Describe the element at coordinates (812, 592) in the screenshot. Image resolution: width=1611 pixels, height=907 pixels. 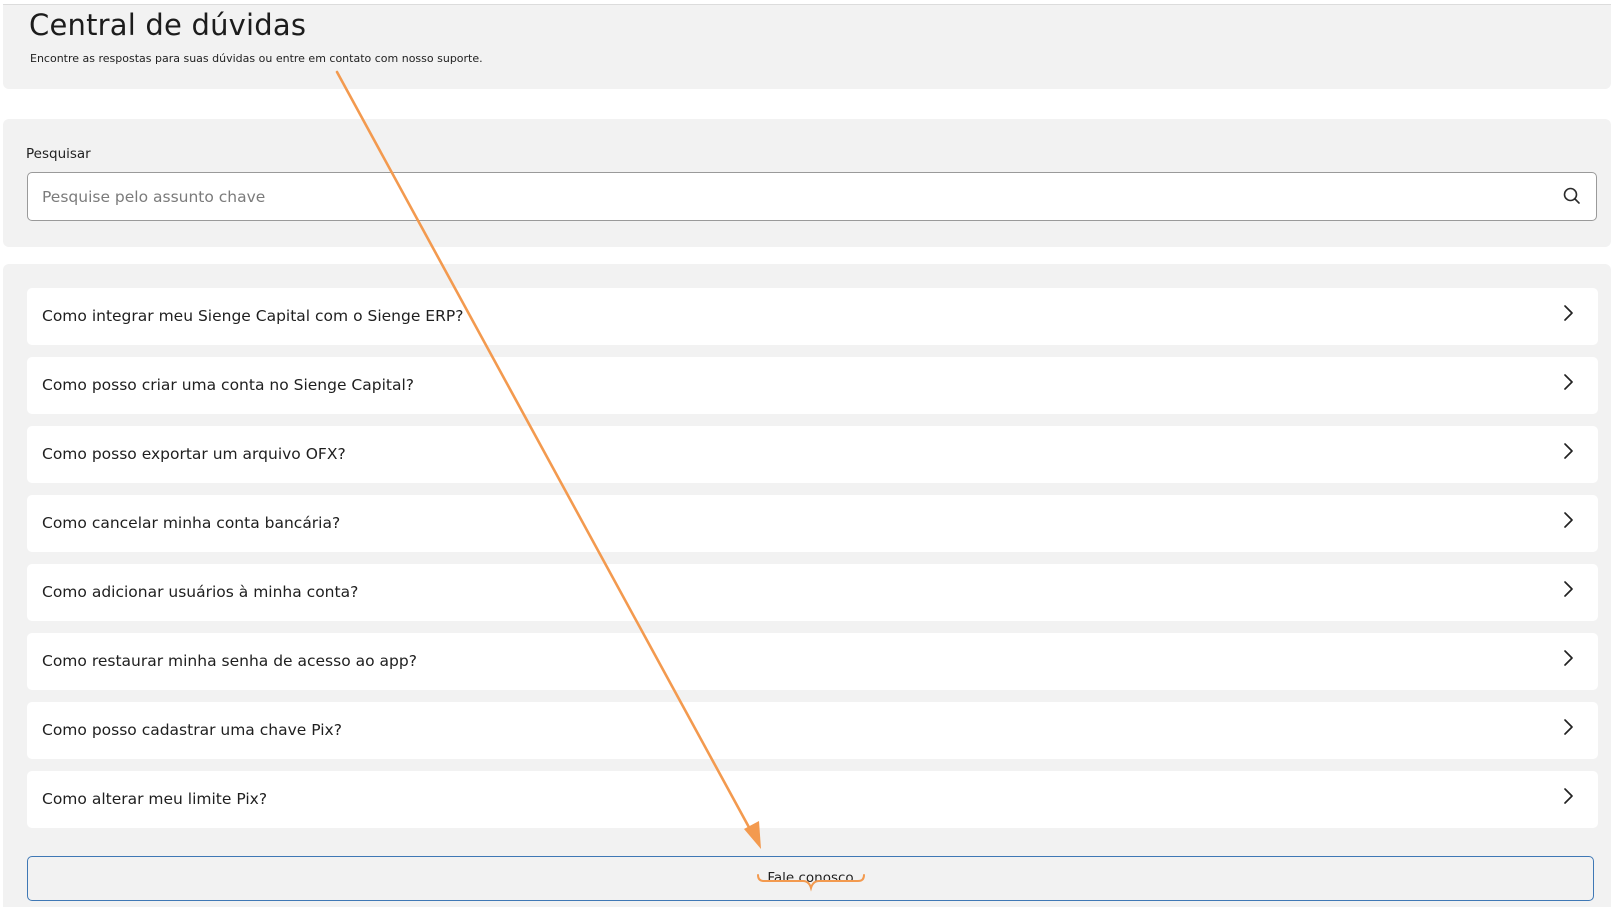
I see `faq-item: Como adicionar usuários à minha conta?` at that location.